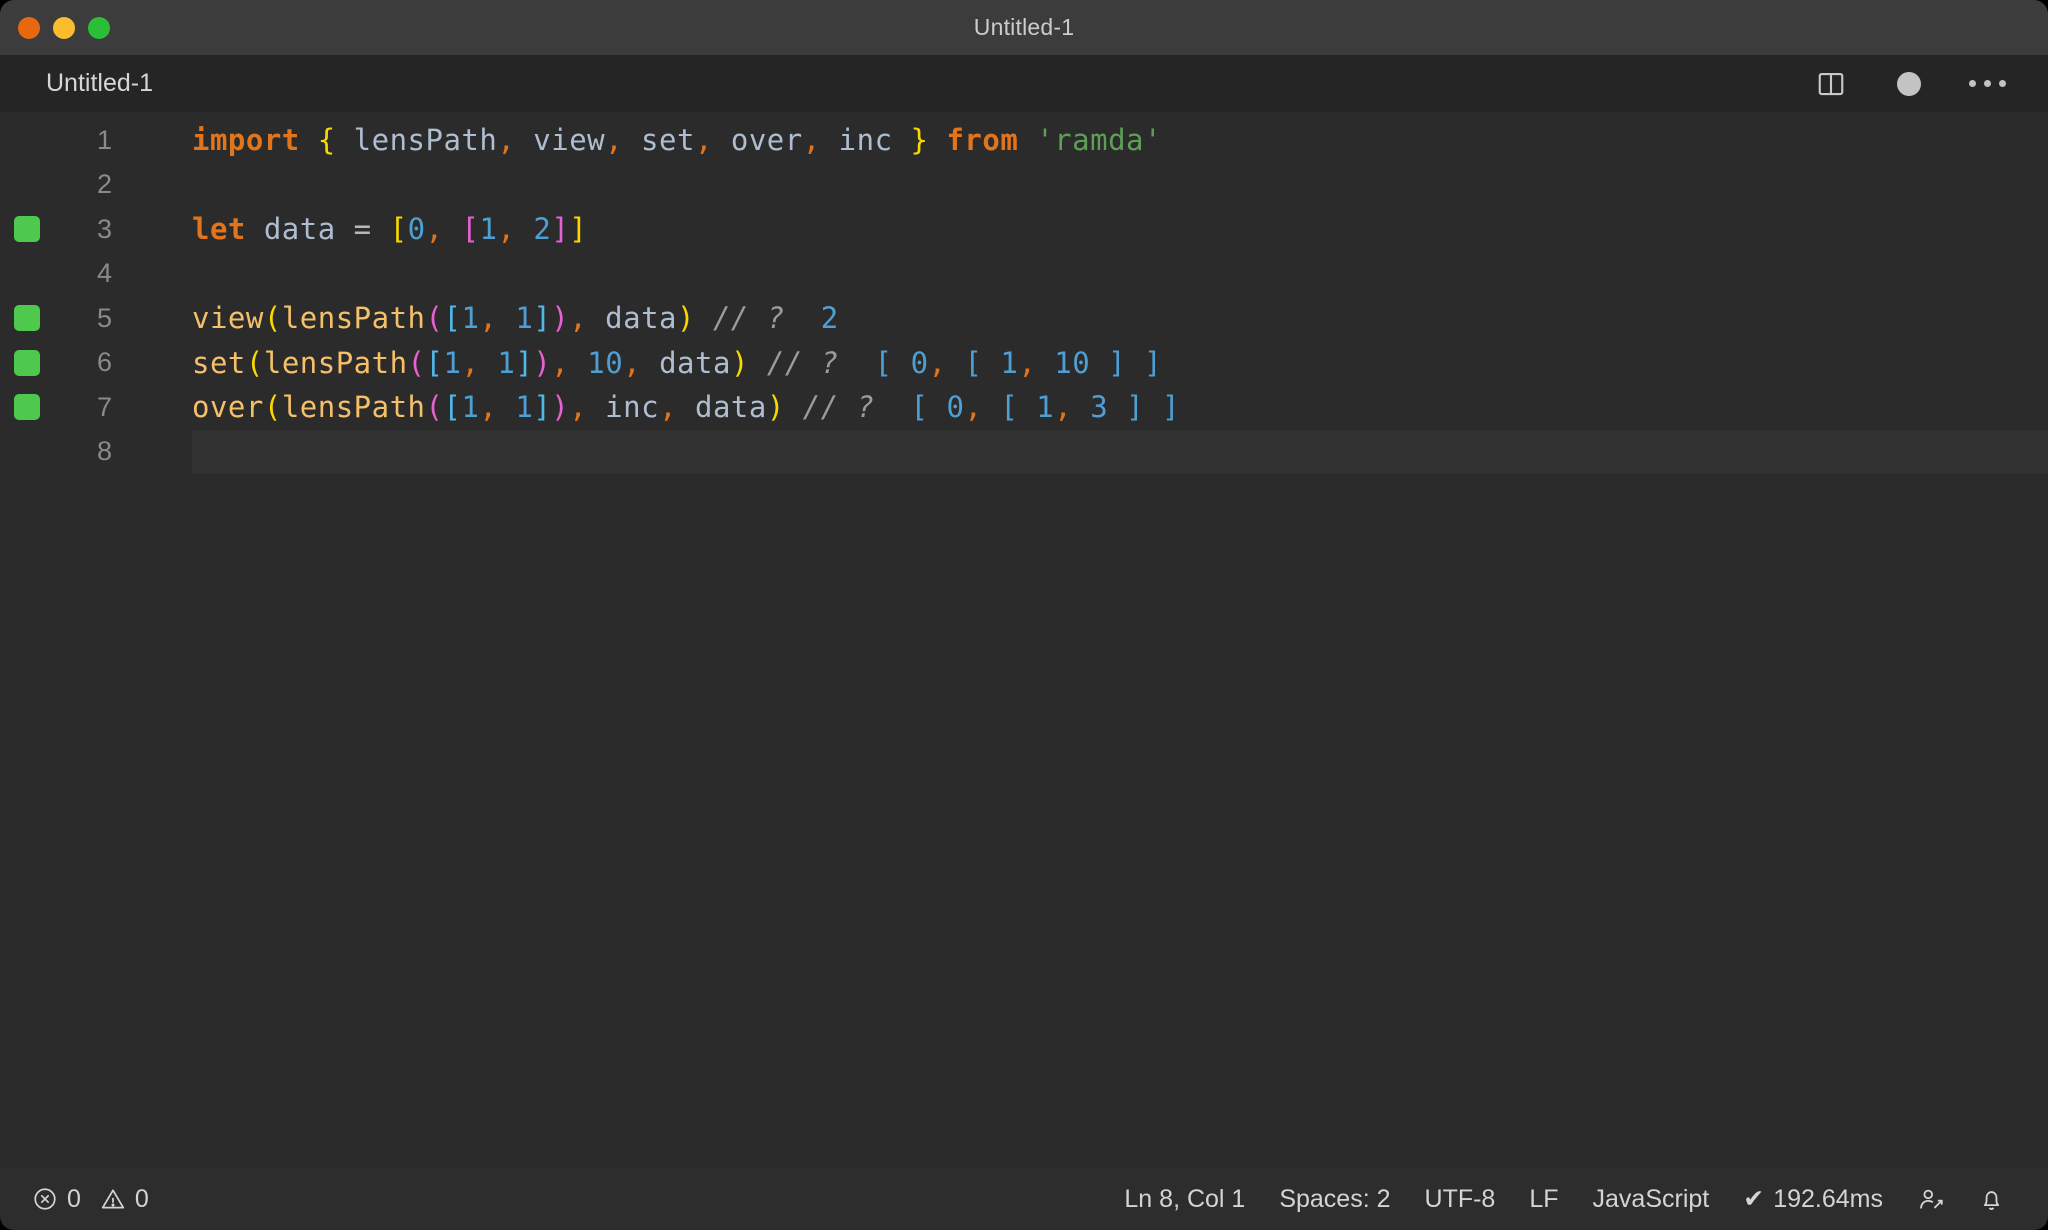 This screenshot has height=1230, width=2048. What do you see at coordinates (1987, 84) in the screenshot?
I see `more-actions-icon` at bounding box center [1987, 84].